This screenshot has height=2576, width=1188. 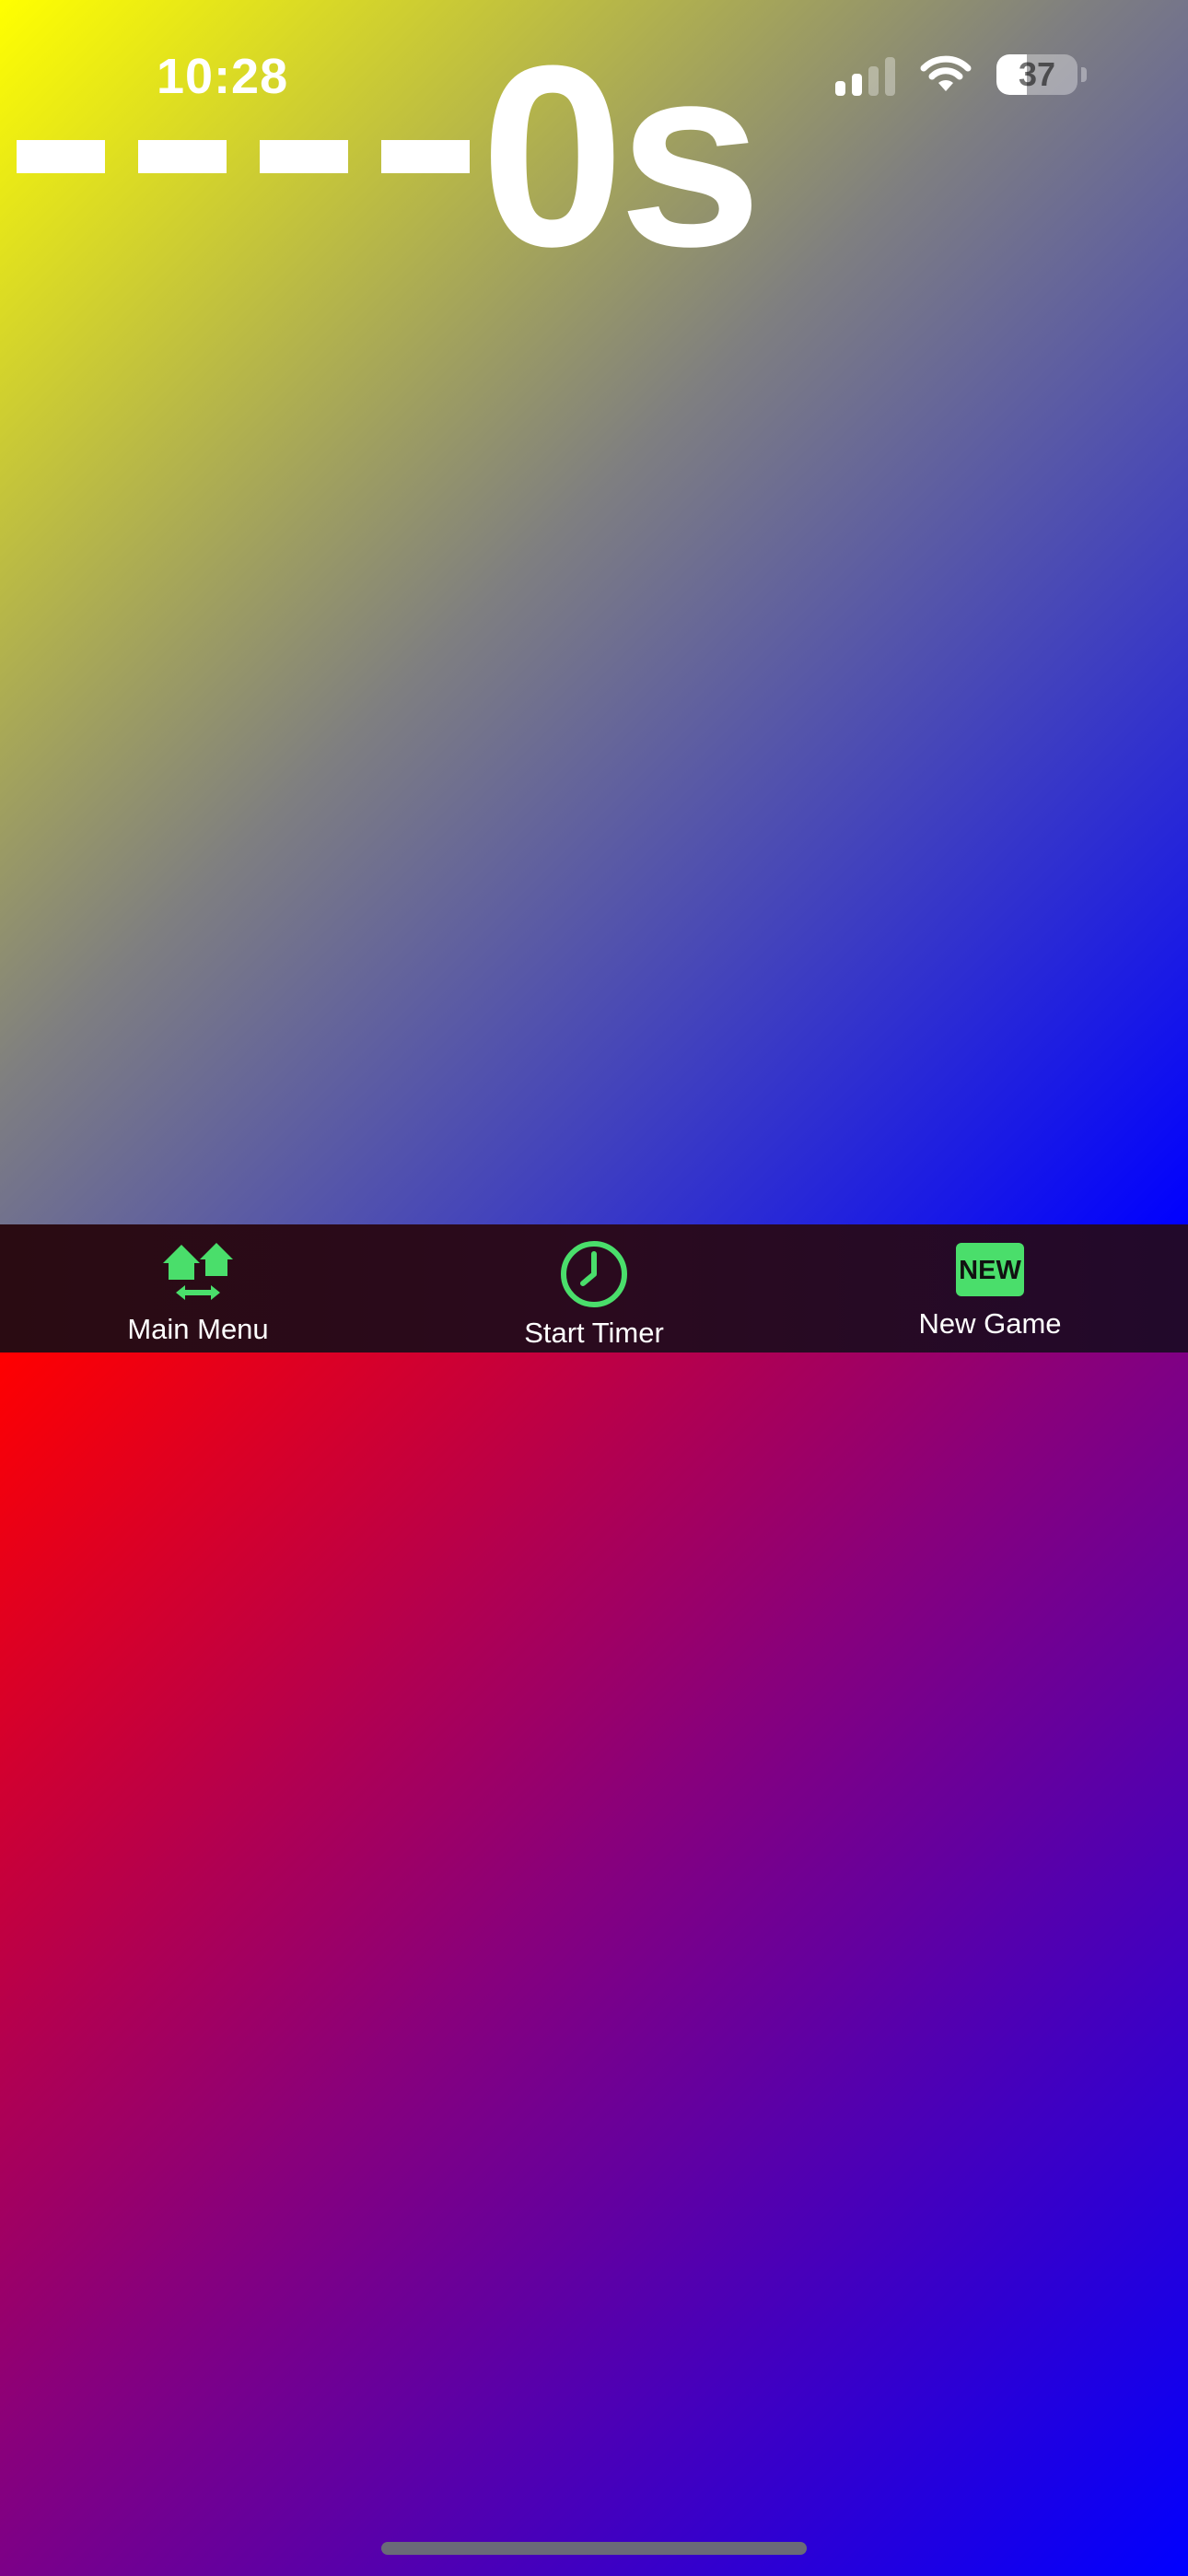 I want to click on start-timer-button: Start Timer, so click(x=594, y=1288).